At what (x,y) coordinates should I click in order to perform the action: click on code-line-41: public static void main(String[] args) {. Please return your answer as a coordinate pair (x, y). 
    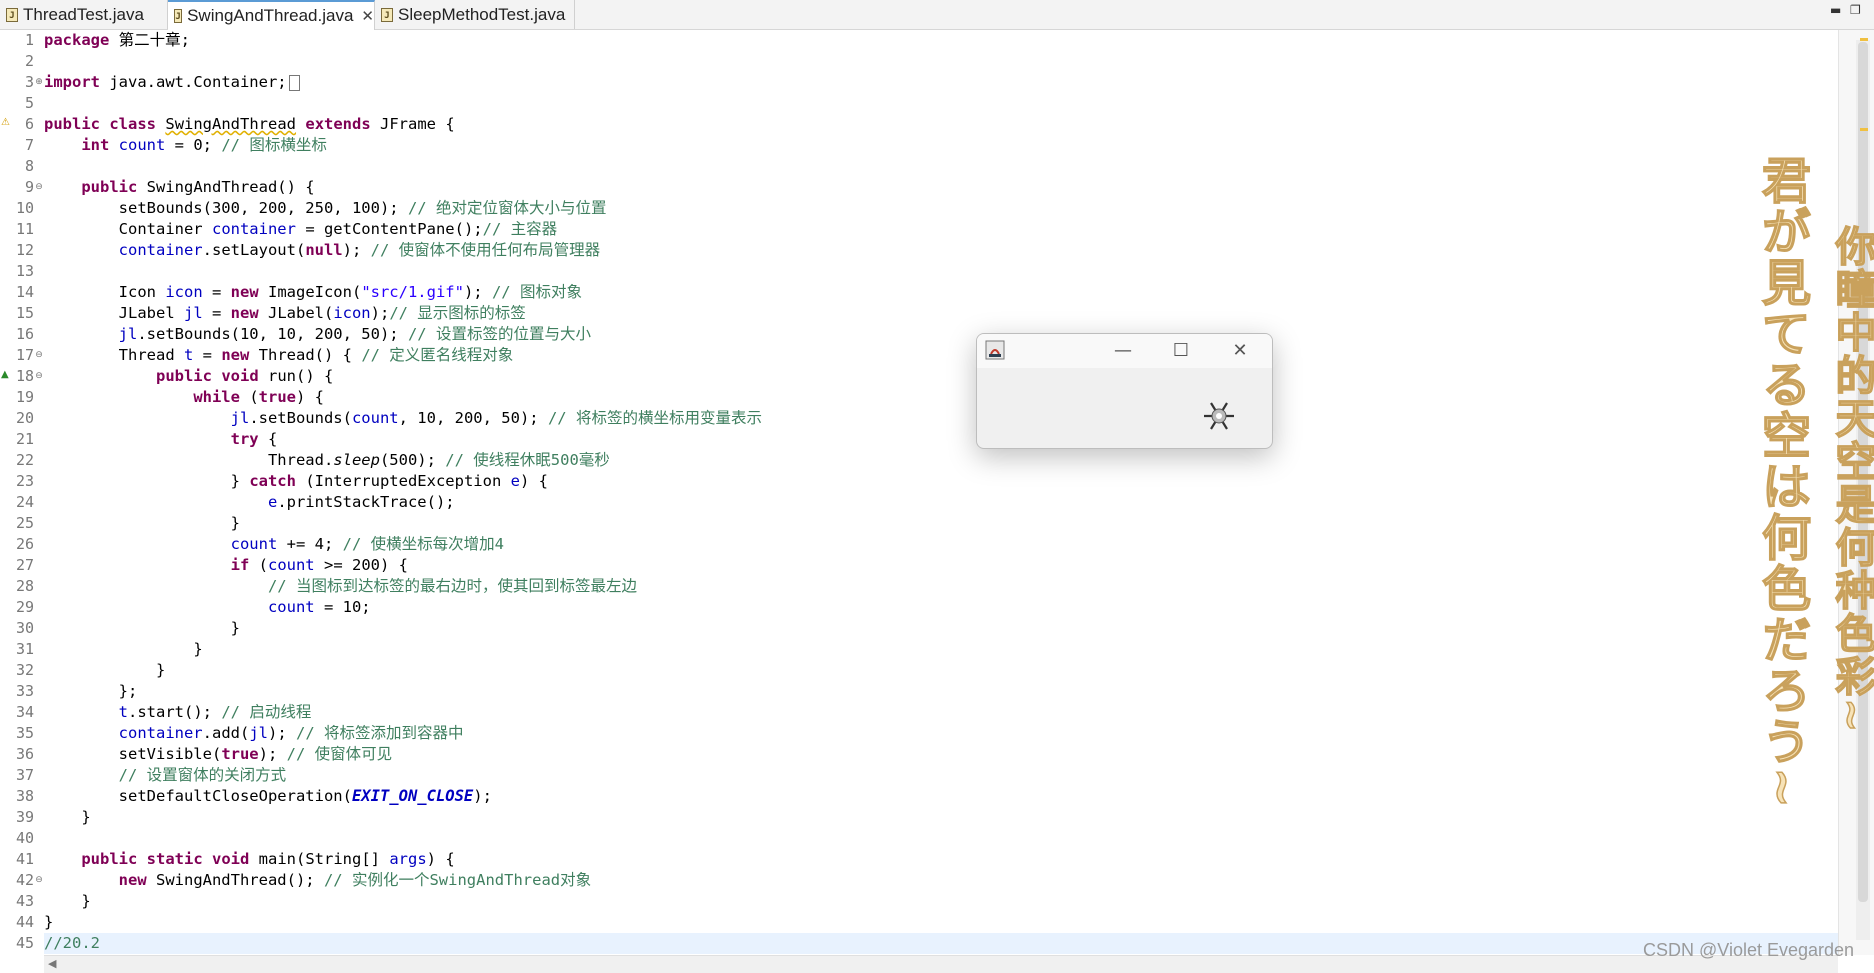
    Looking at the image, I should click on (268, 859).